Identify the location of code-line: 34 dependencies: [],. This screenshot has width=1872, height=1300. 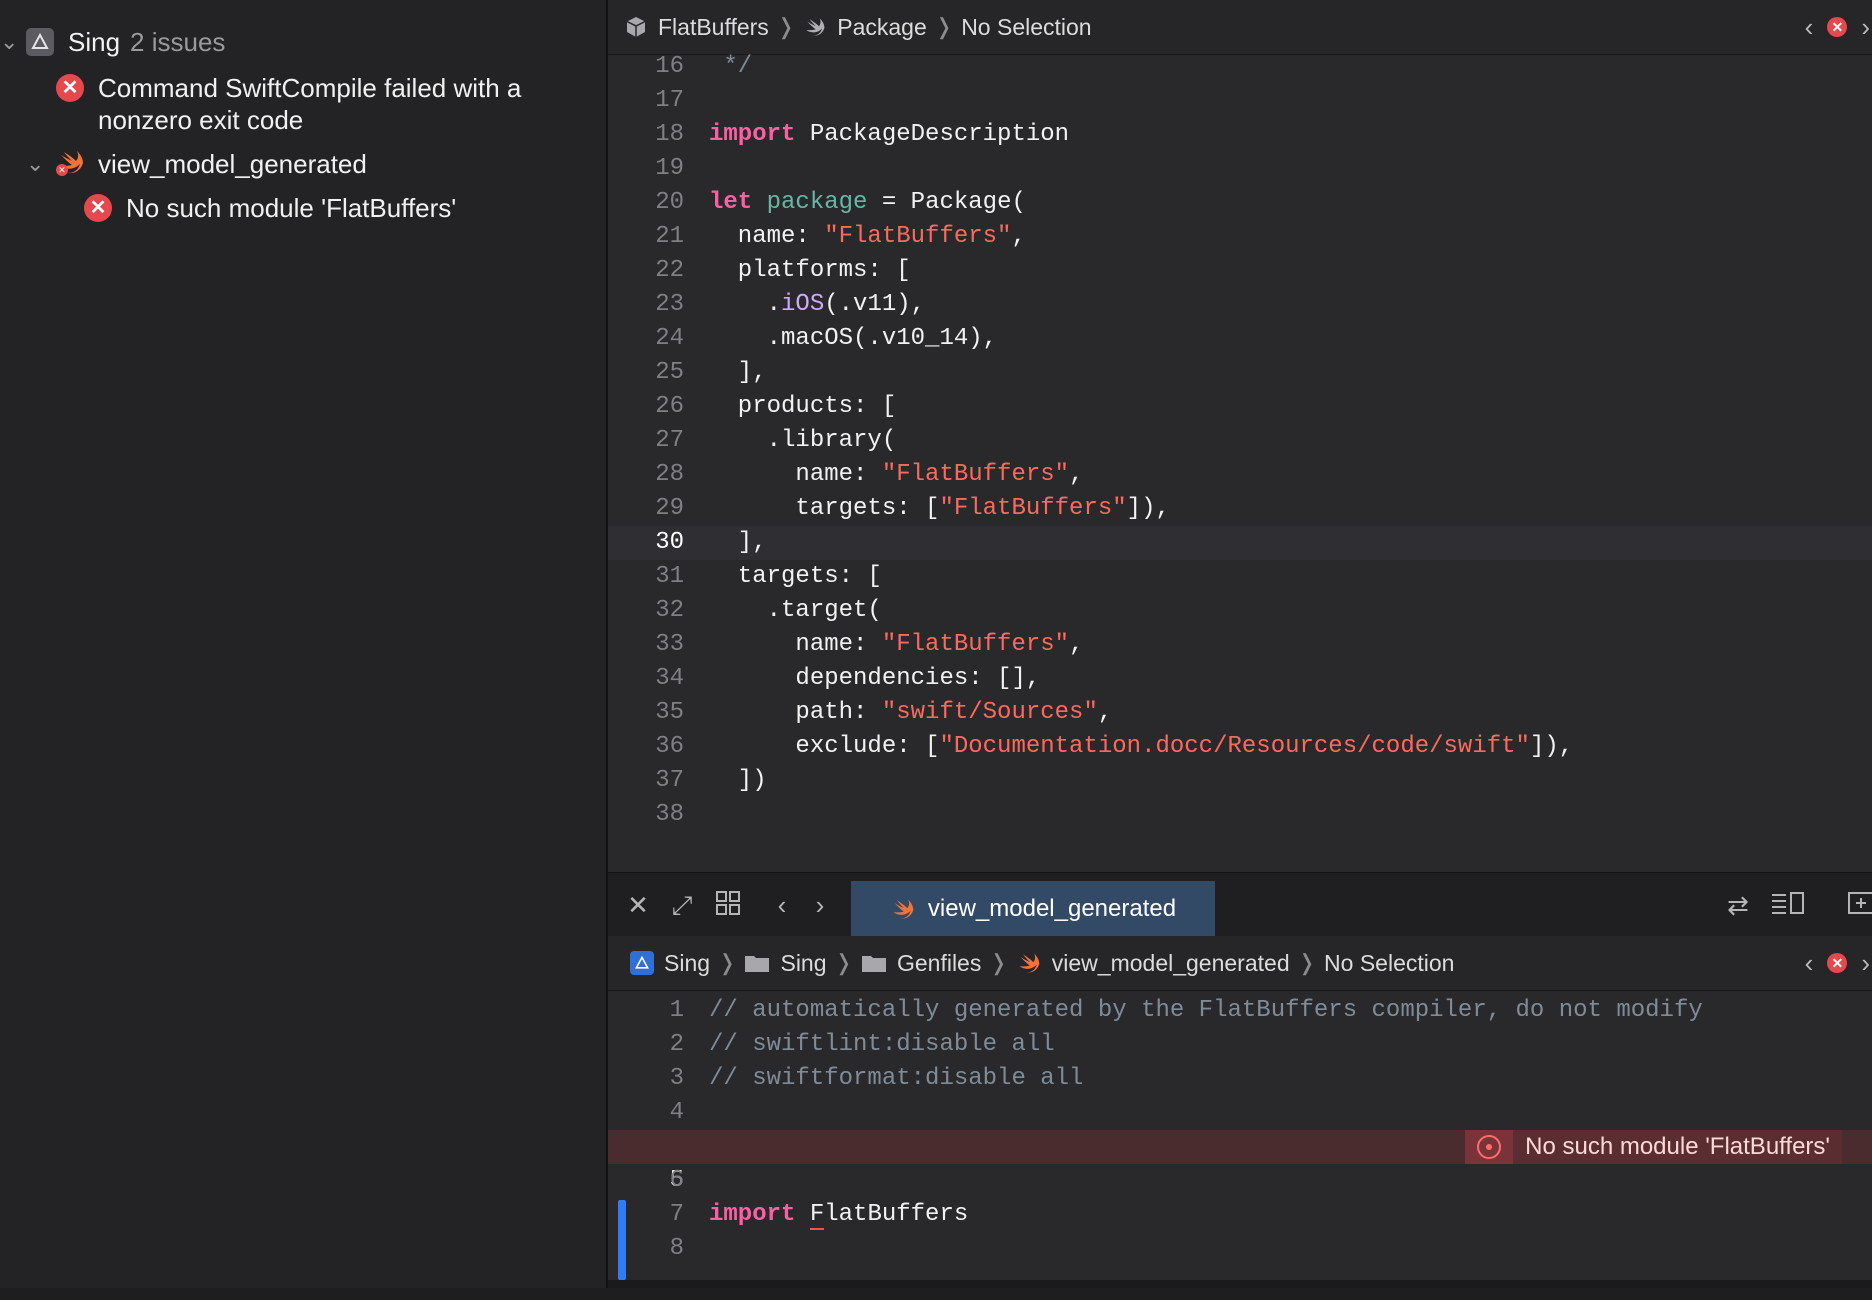
(848, 678).